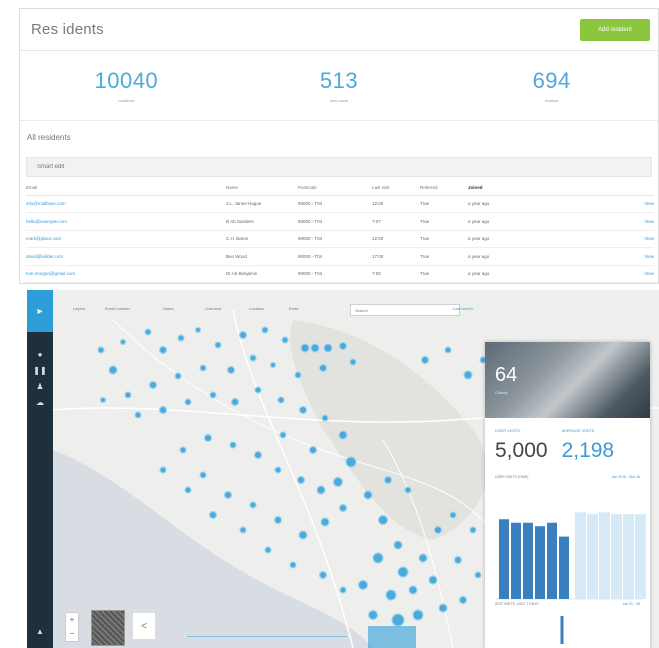  Describe the element at coordinates (262, 188) in the screenshot. I see `column-header: Name` at that location.